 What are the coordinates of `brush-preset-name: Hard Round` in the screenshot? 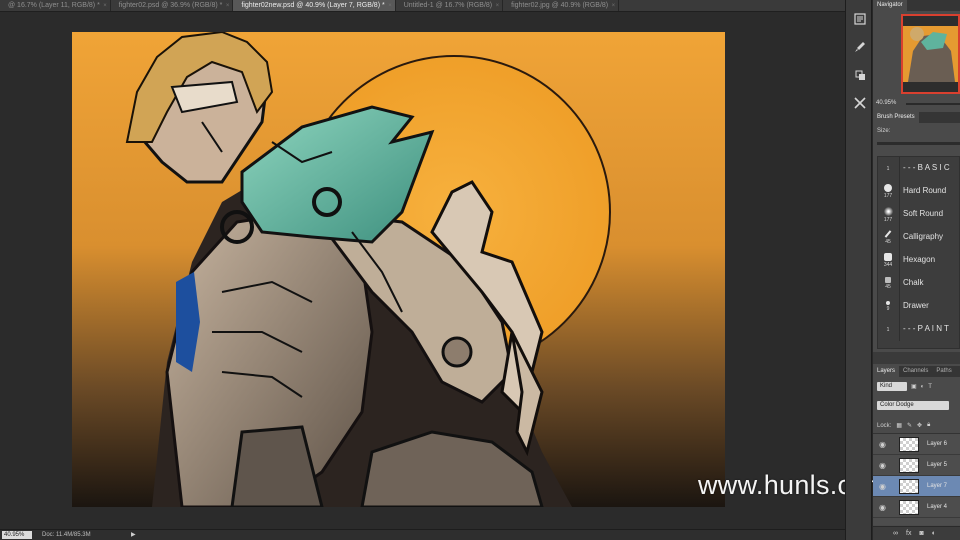 It's located at (925, 190).